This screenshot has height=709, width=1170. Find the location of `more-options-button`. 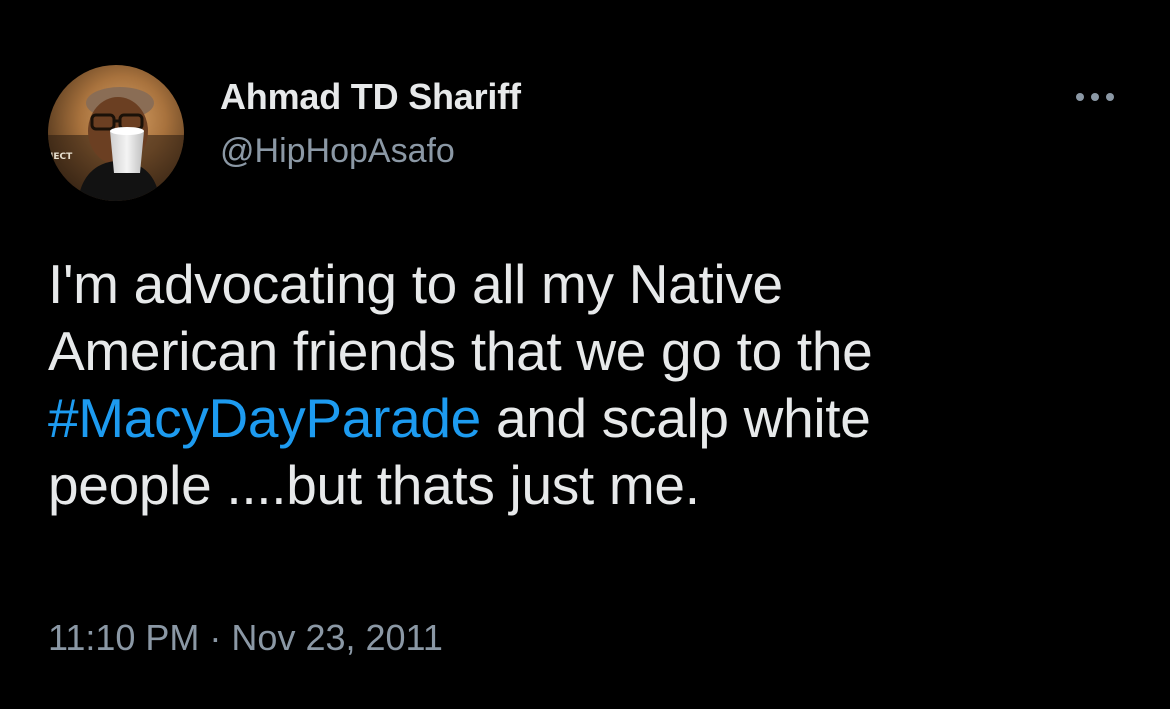

more-options-button is located at coordinates (1096, 97).